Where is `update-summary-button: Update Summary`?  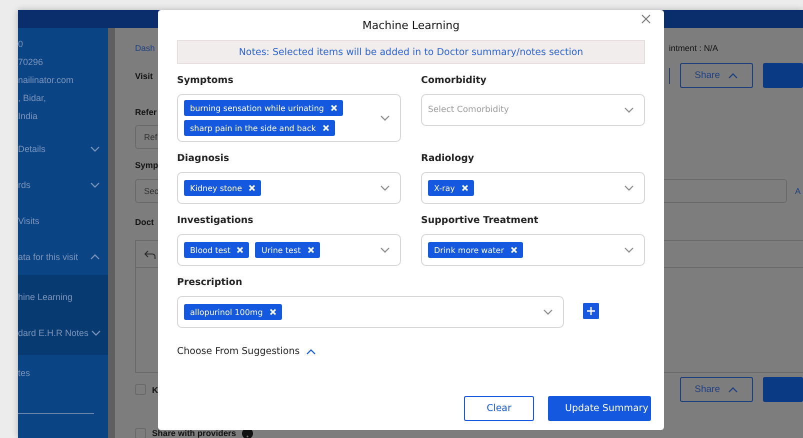 update-summary-button: Update Summary is located at coordinates (599, 408).